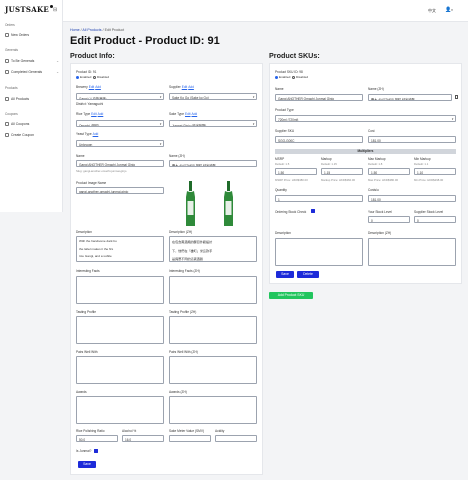  I want to click on sidebar-heading-products: Products, so click(11, 88).